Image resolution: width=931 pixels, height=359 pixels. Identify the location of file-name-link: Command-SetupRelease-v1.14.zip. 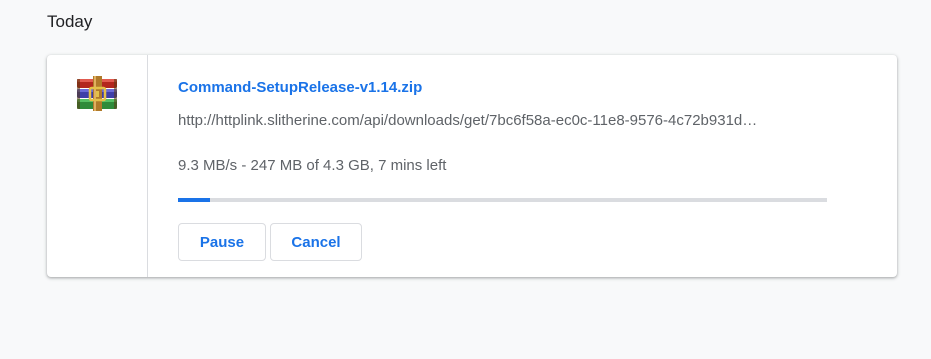
(300, 87).